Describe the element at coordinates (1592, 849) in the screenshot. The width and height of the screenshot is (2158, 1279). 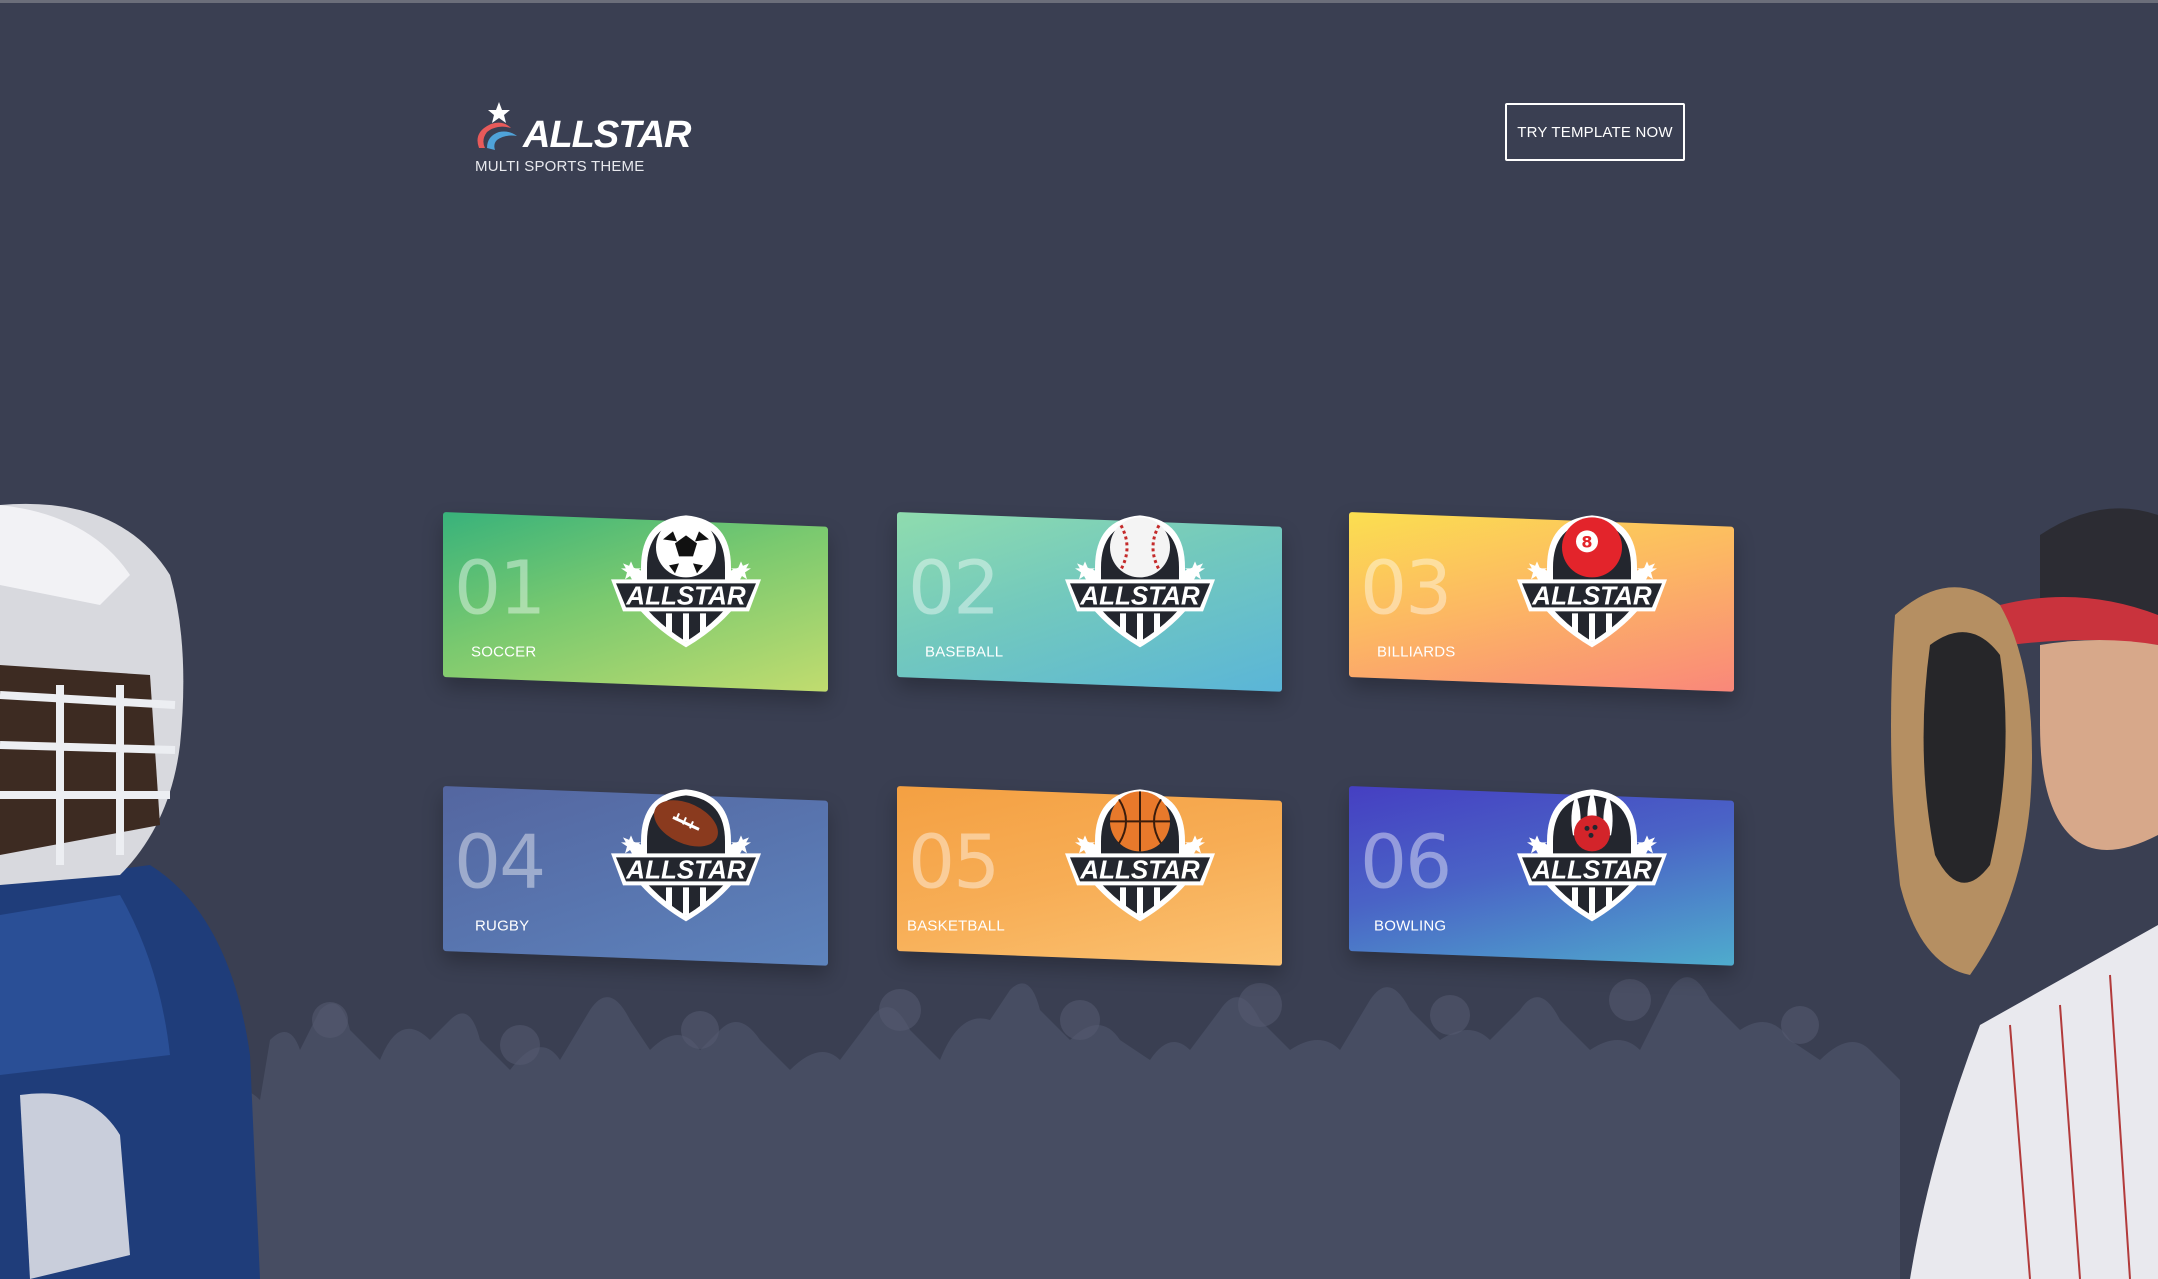
I see `bowling-pins-icon: ALLSTAR` at that location.